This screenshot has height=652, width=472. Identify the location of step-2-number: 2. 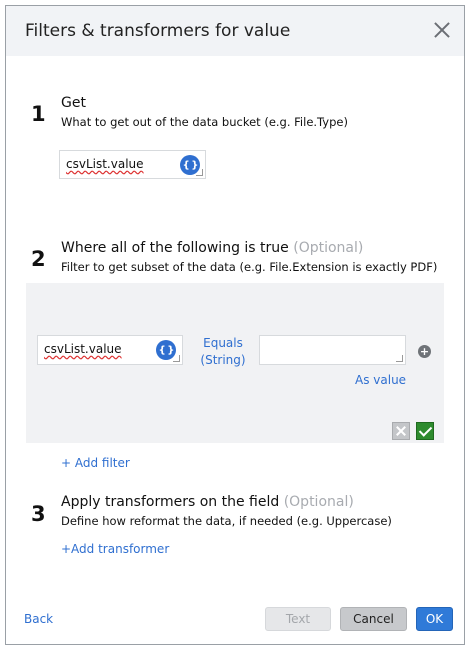
(38, 259).